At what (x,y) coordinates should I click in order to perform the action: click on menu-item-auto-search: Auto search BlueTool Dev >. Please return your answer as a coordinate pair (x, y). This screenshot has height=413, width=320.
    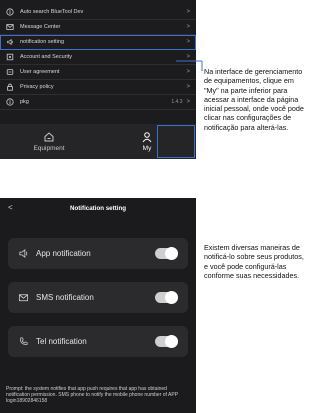
    Looking at the image, I should click on (98, 12).